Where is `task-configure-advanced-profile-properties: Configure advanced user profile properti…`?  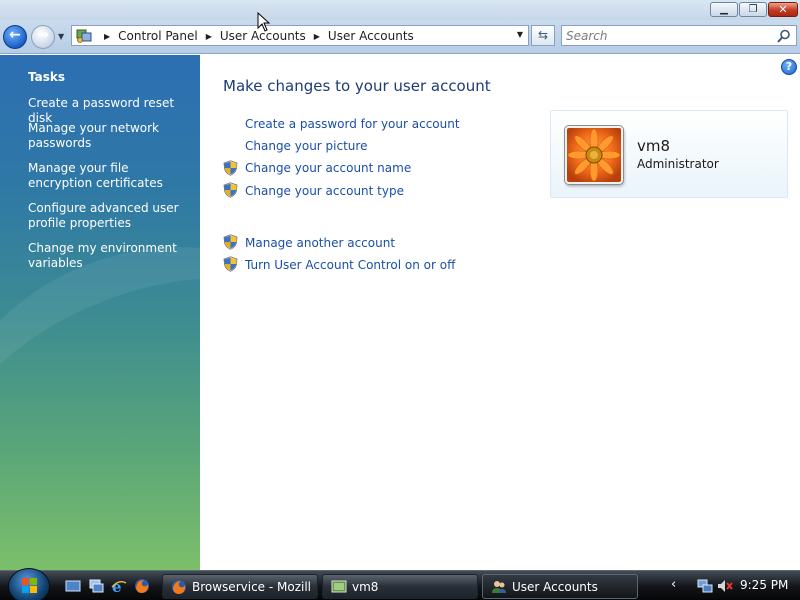
task-configure-advanced-profile-properties: Configure advanced user profile properti… is located at coordinates (110, 216).